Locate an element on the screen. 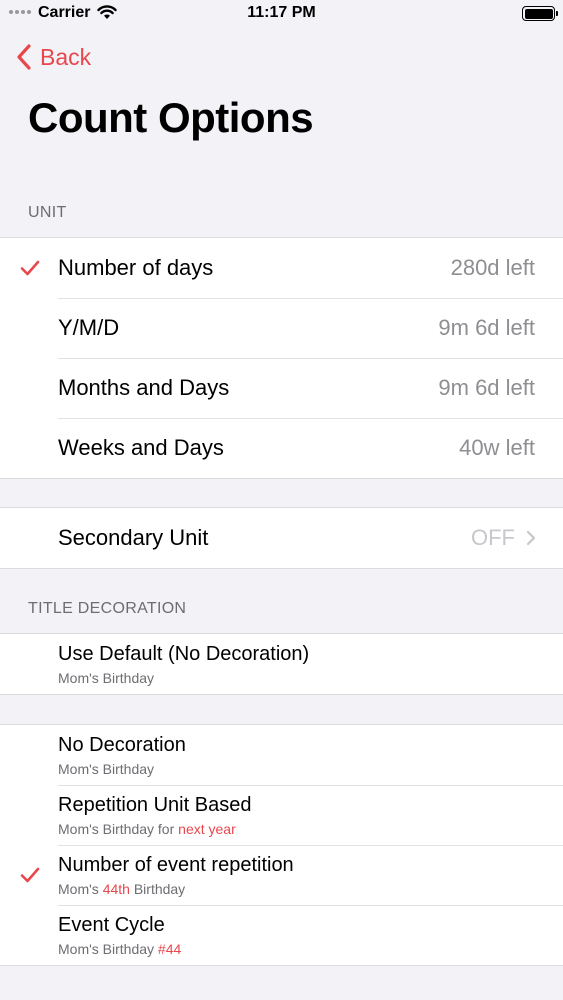 The image size is (563, 1000). unit-option-label: Number of days is located at coordinates (136, 267).